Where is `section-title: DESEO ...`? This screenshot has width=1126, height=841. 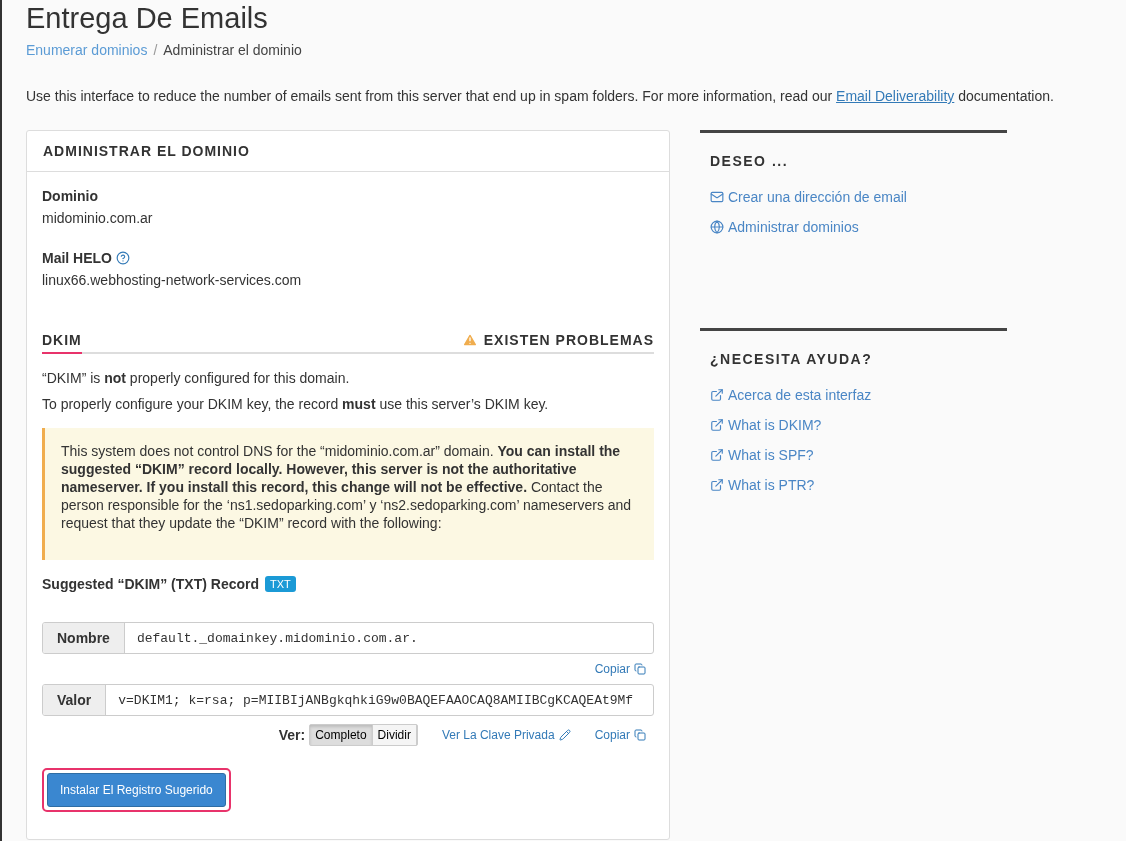 section-title: DESEO ... is located at coordinates (750, 161).